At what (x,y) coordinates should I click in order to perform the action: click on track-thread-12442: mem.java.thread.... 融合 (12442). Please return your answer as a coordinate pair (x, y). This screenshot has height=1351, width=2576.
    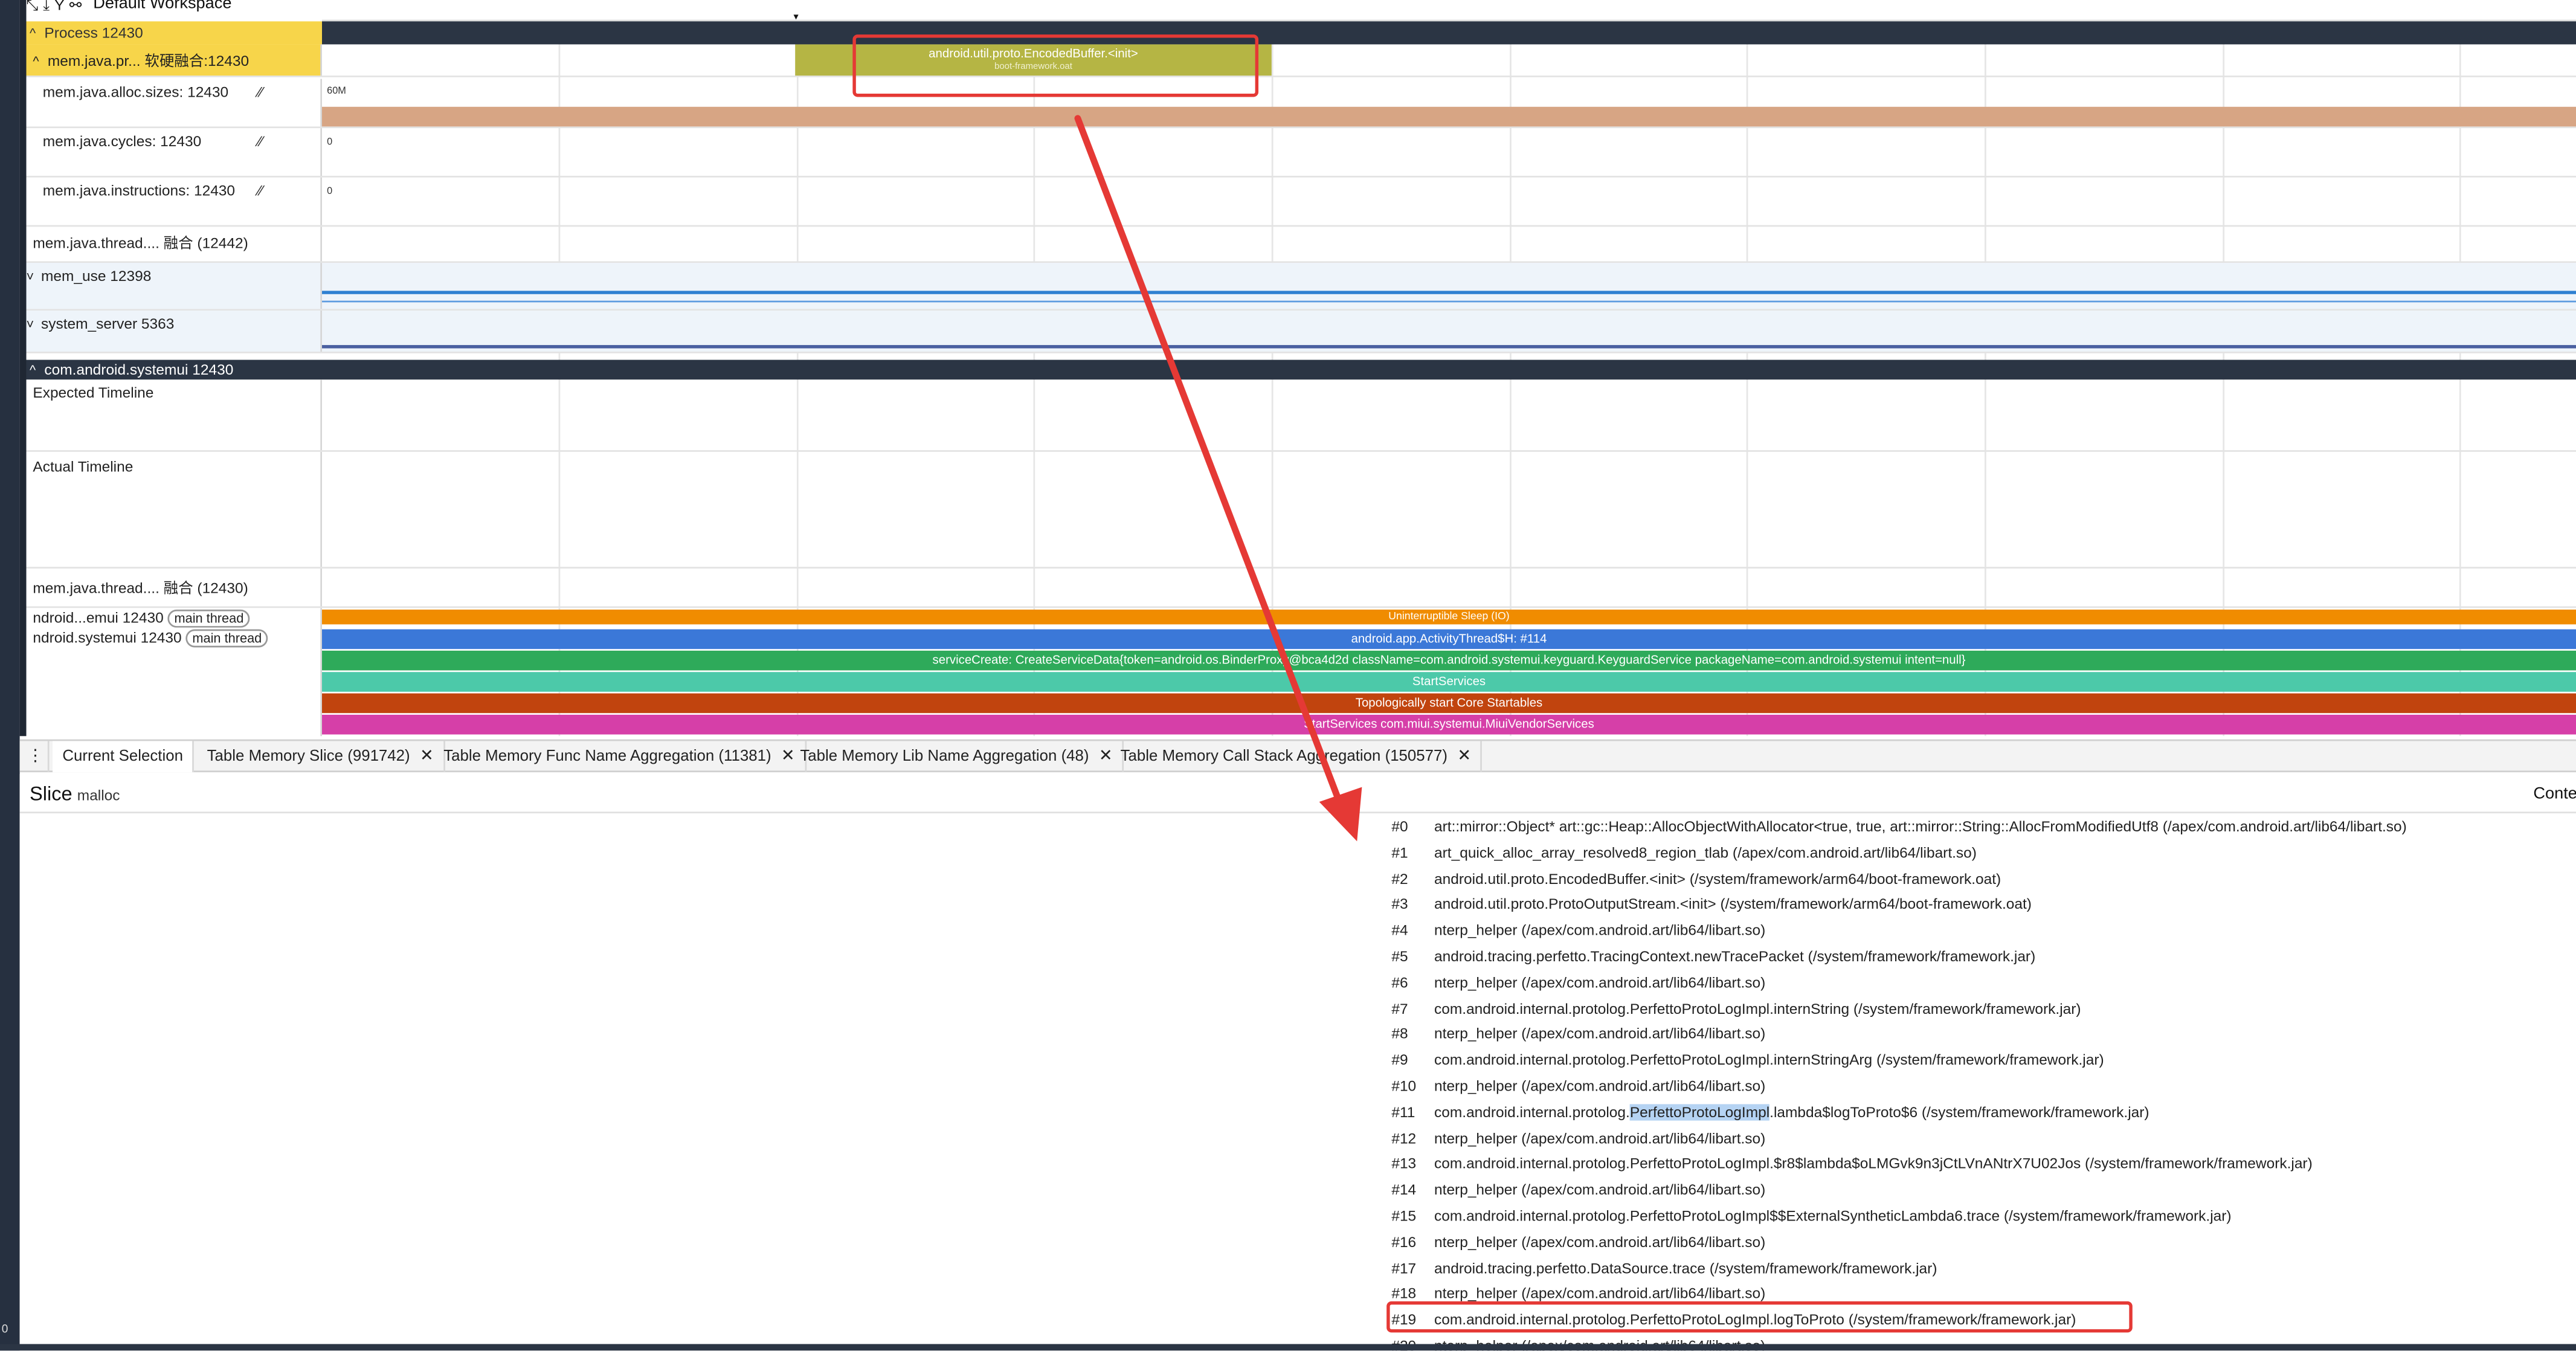
    Looking at the image, I should click on (1301, 245).